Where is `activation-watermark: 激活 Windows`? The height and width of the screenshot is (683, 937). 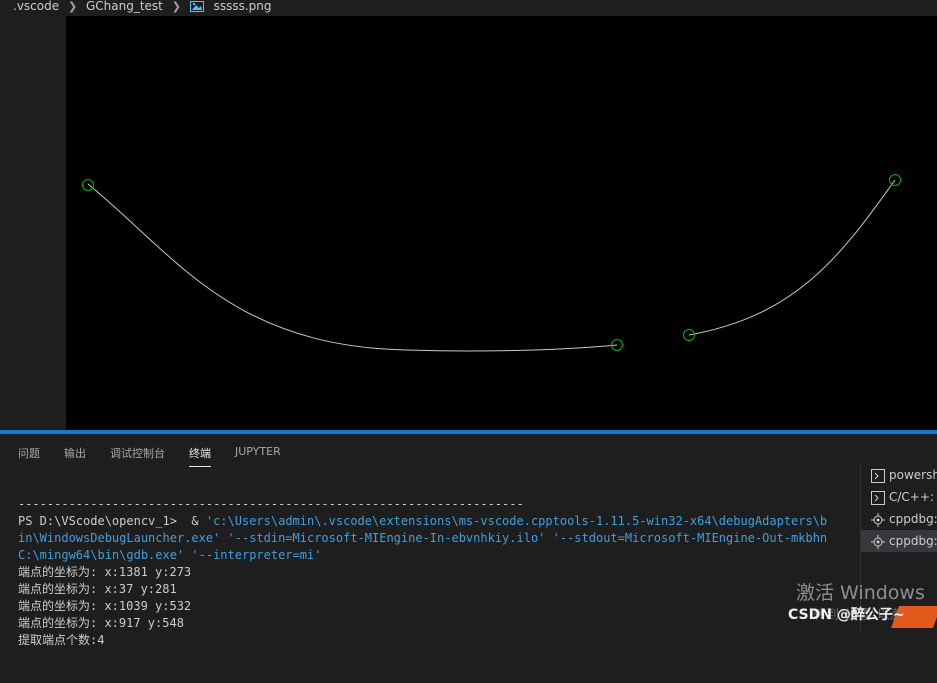
activation-watermark: 激活 Windows is located at coordinates (860, 593).